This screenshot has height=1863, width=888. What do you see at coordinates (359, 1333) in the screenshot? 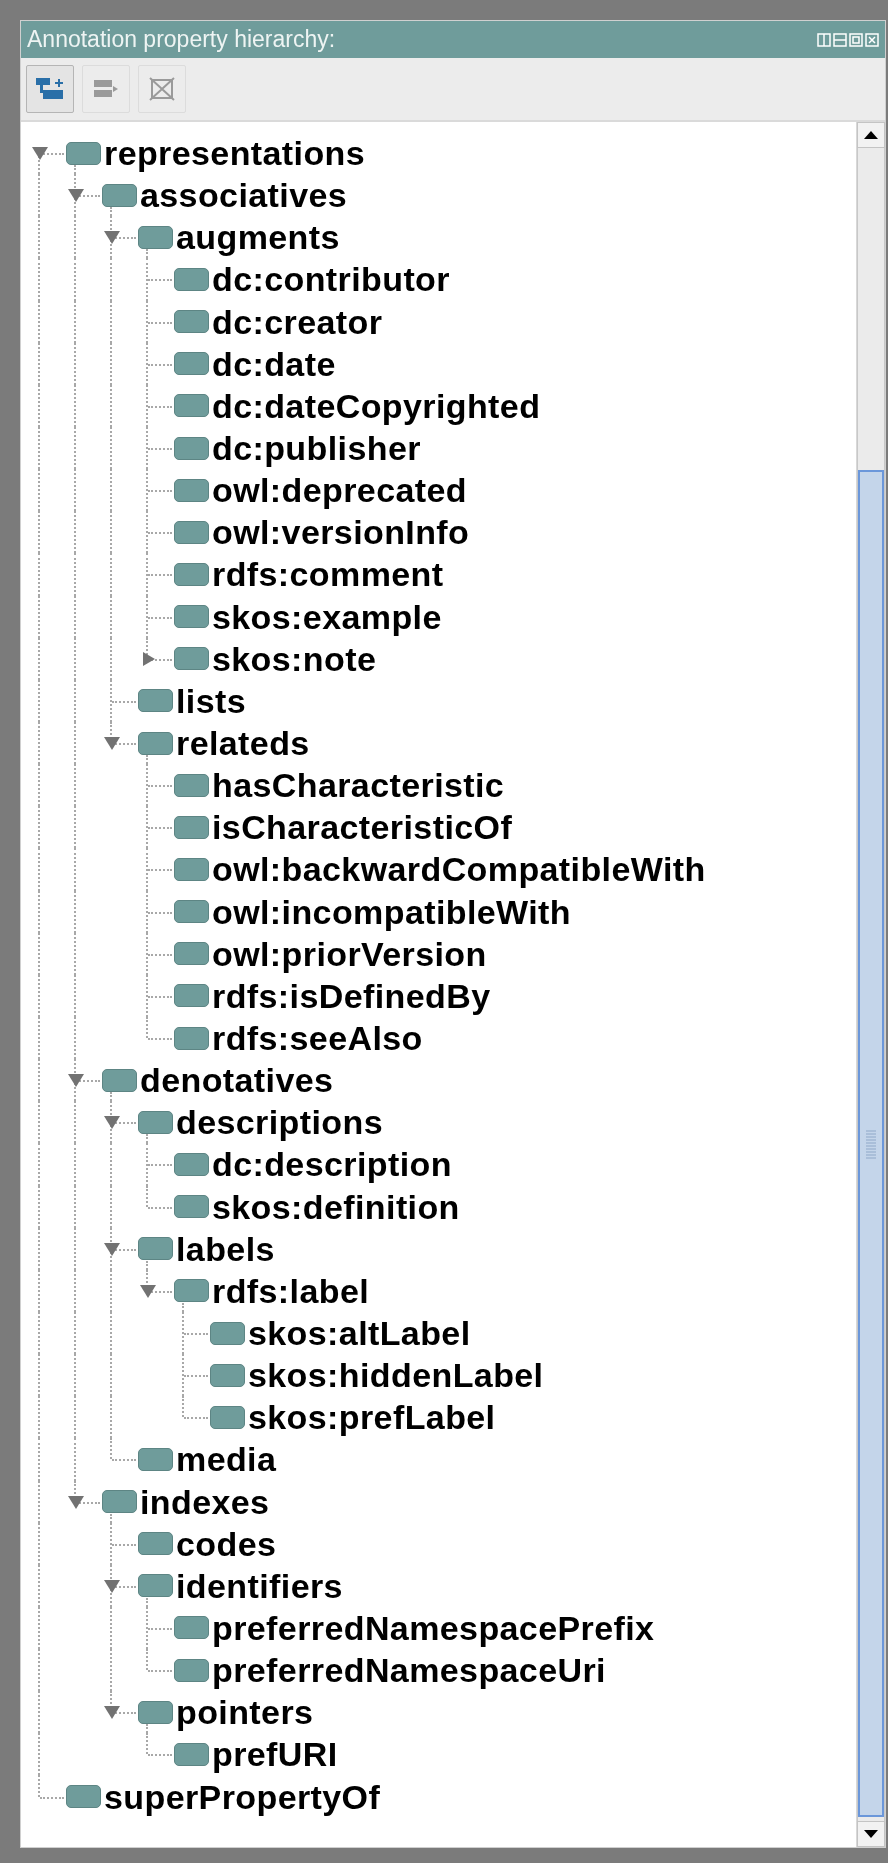
I see `tree-item: skos:altLabel` at bounding box center [359, 1333].